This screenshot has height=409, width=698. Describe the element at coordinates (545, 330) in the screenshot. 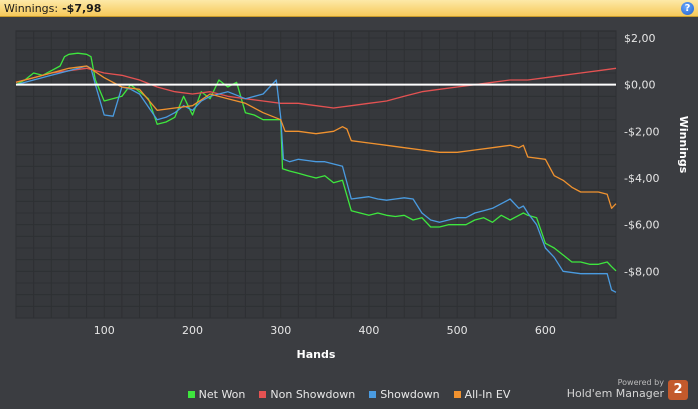

I see `x-tick-label: 600` at that location.